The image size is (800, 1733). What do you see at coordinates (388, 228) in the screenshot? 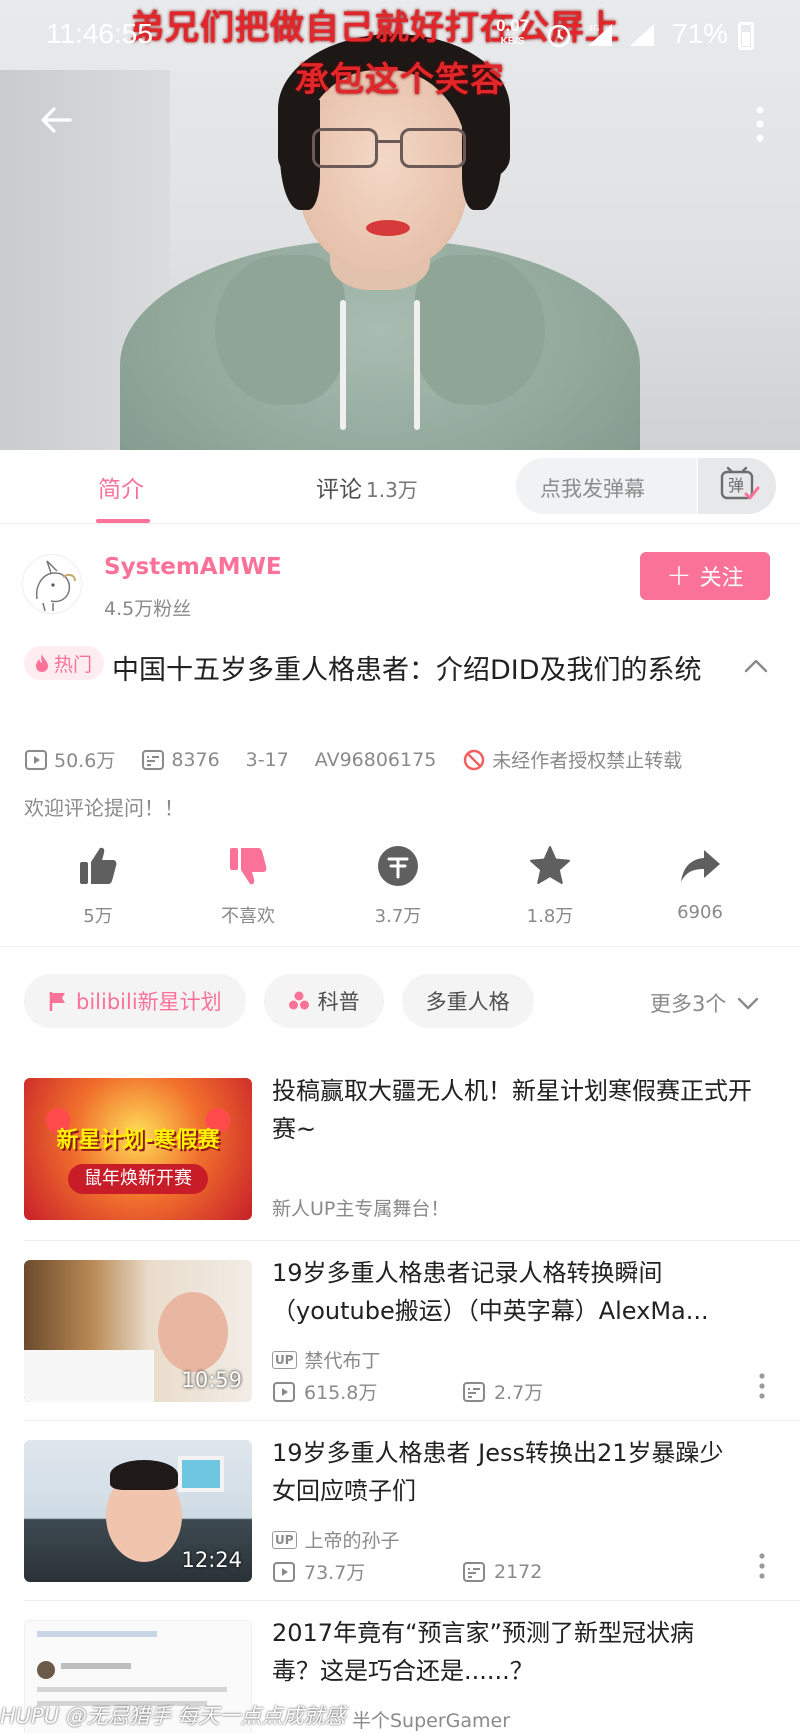
I see `video-person-lips` at bounding box center [388, 228].